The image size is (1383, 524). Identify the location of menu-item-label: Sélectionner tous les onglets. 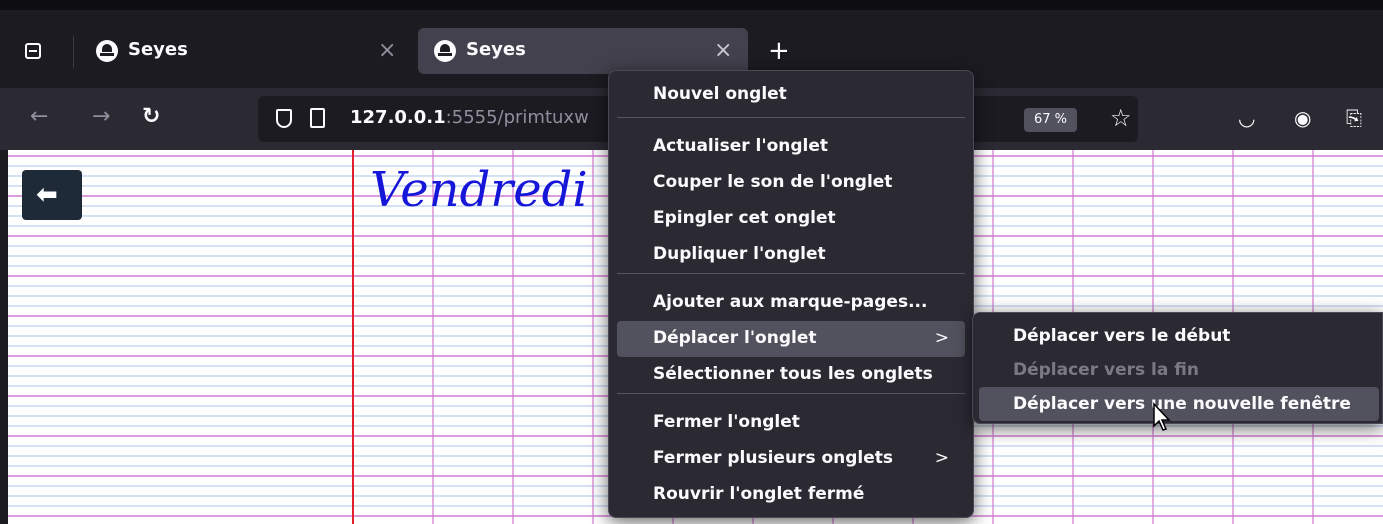
(793, 374).